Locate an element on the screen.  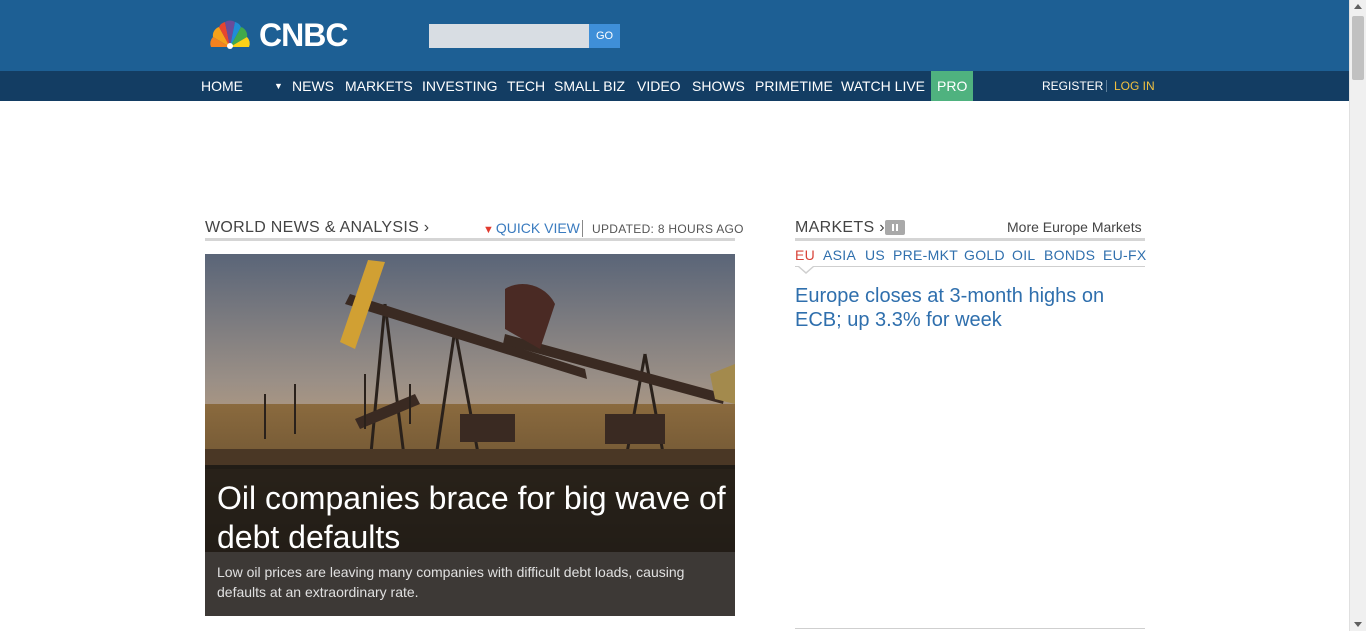
divider is located at coordinates (582, 228).